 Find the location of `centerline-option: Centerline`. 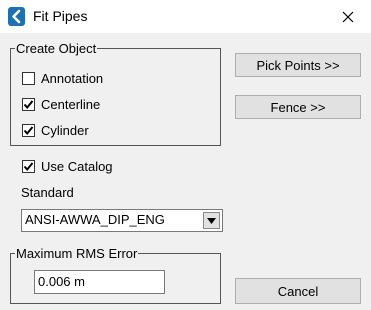

centerline-option: Centerline is located at coordinates (61, 104).